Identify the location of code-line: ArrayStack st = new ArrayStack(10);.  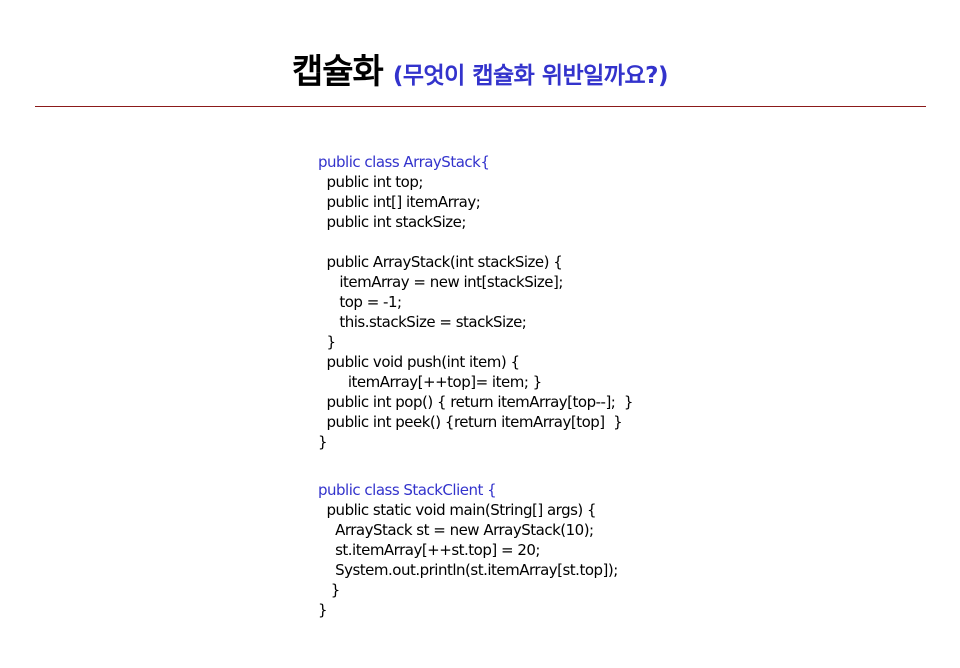
(456, 530).